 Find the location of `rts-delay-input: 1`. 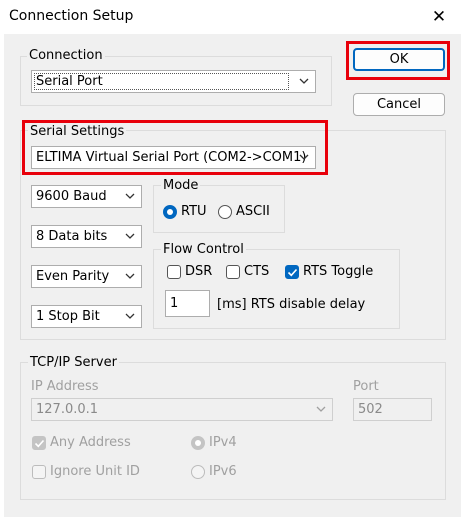

rts-delay-input: 1 is located at coordinates (187, 303).